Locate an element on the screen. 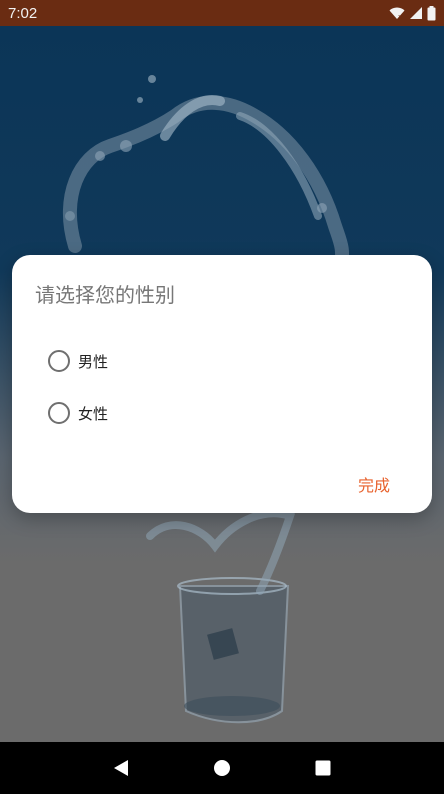 Image resolution: width=444 pixels, height=794 pixels. battery-icon is located at coordinates (431, 12).